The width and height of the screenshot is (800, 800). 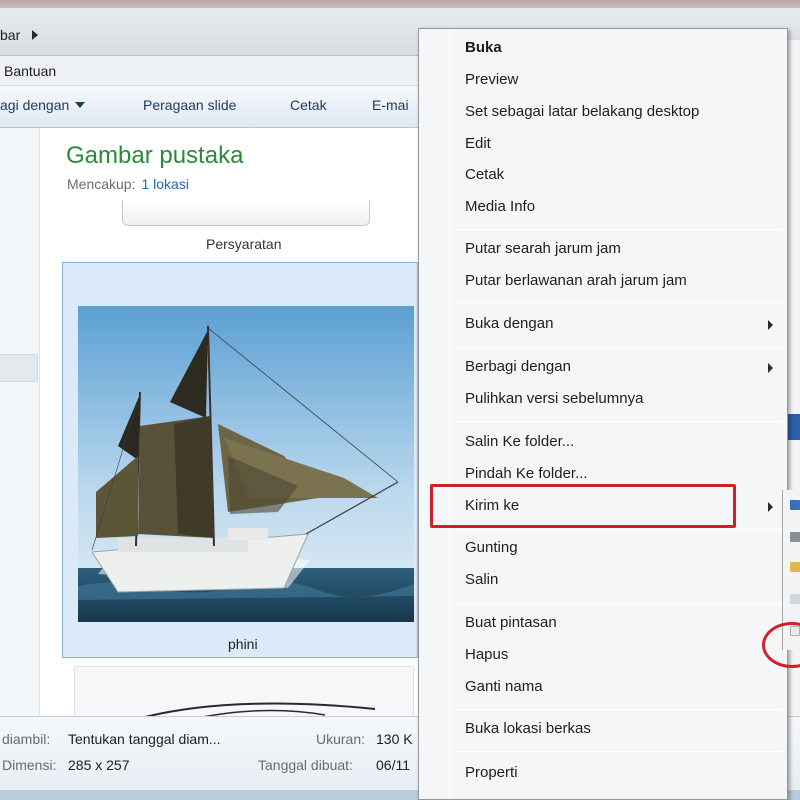 I want to click on menu-item-open: Buka, so click(x=483, y=47).